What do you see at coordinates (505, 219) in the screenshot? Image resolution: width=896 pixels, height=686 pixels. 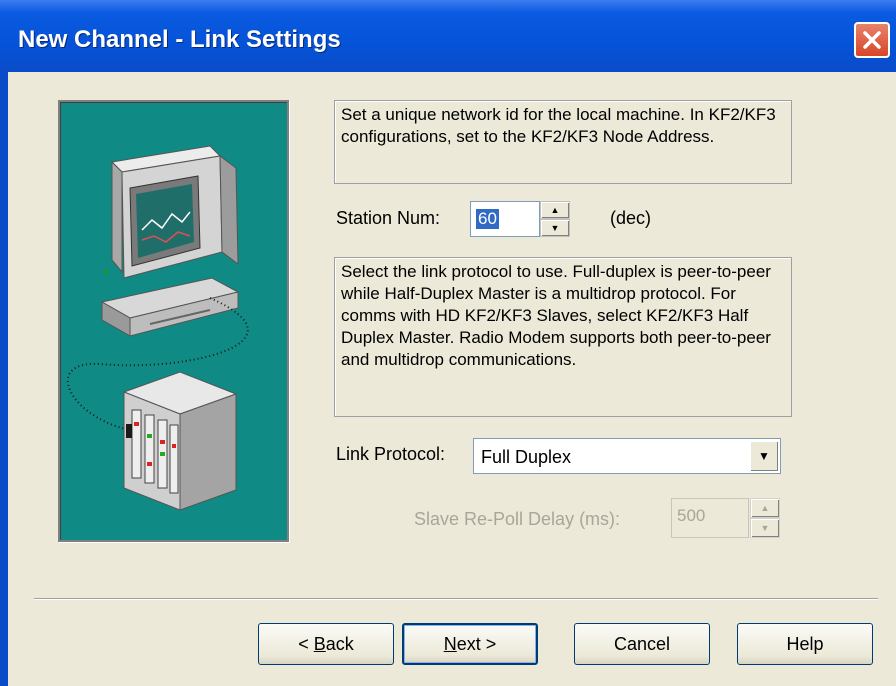 I see `station-num-input: 60` at bounding box center [505, 219].